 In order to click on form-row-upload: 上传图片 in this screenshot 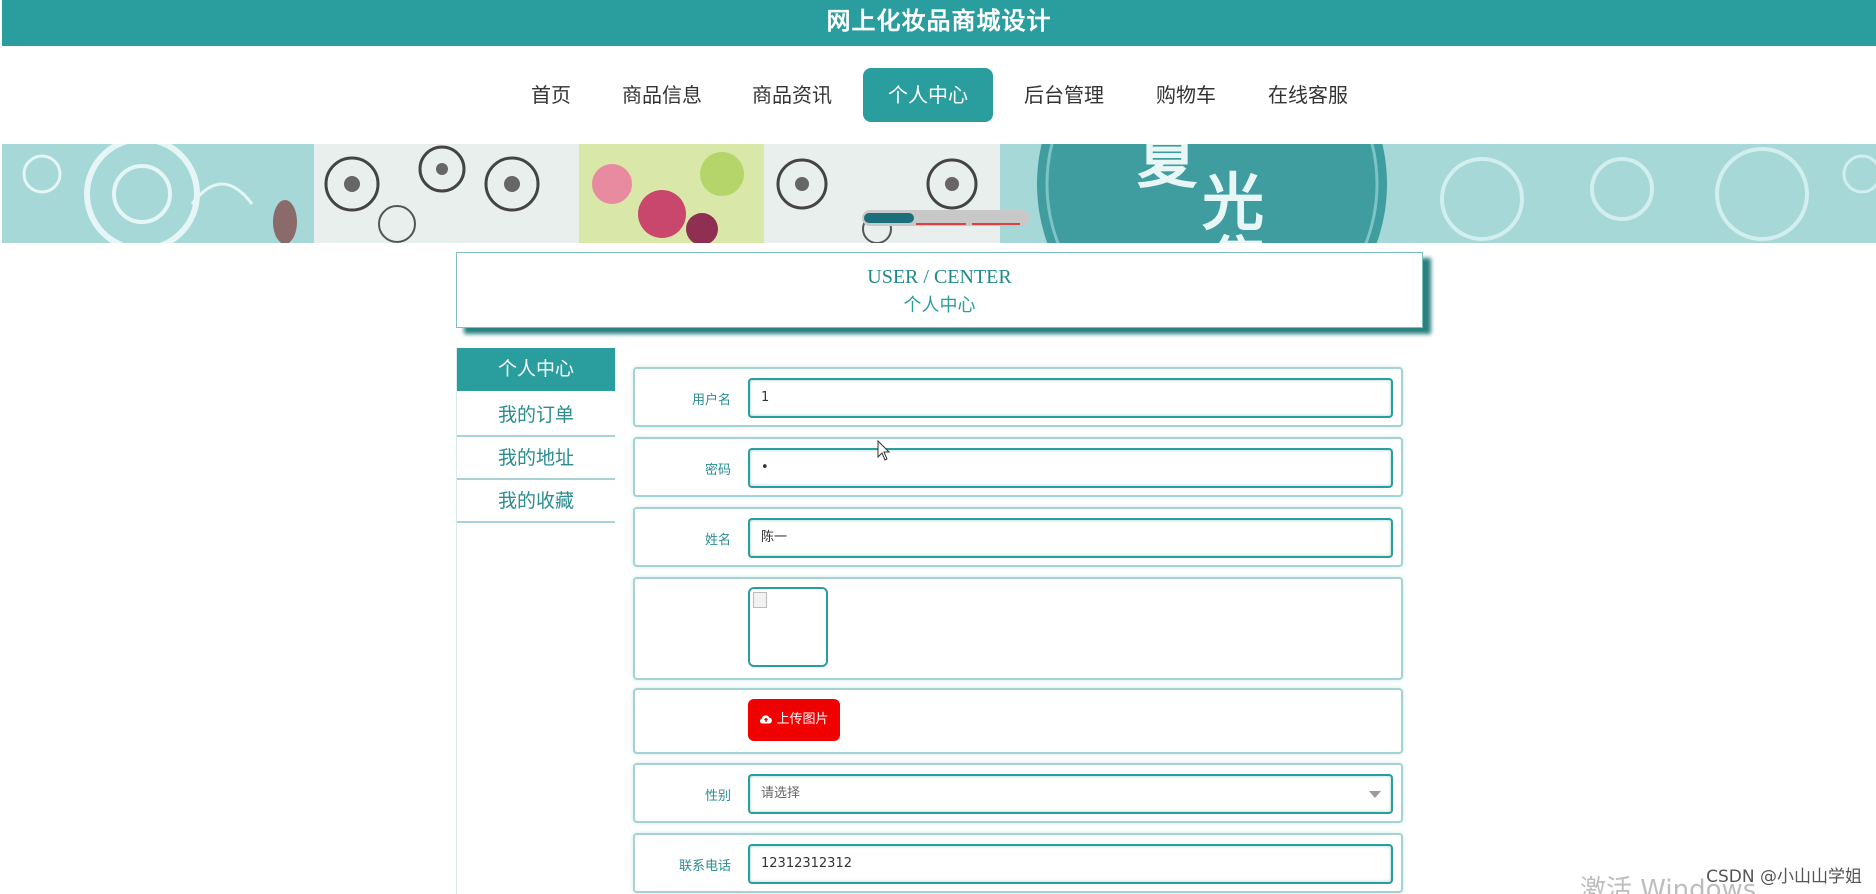, I will do `click(1018, 721)`.